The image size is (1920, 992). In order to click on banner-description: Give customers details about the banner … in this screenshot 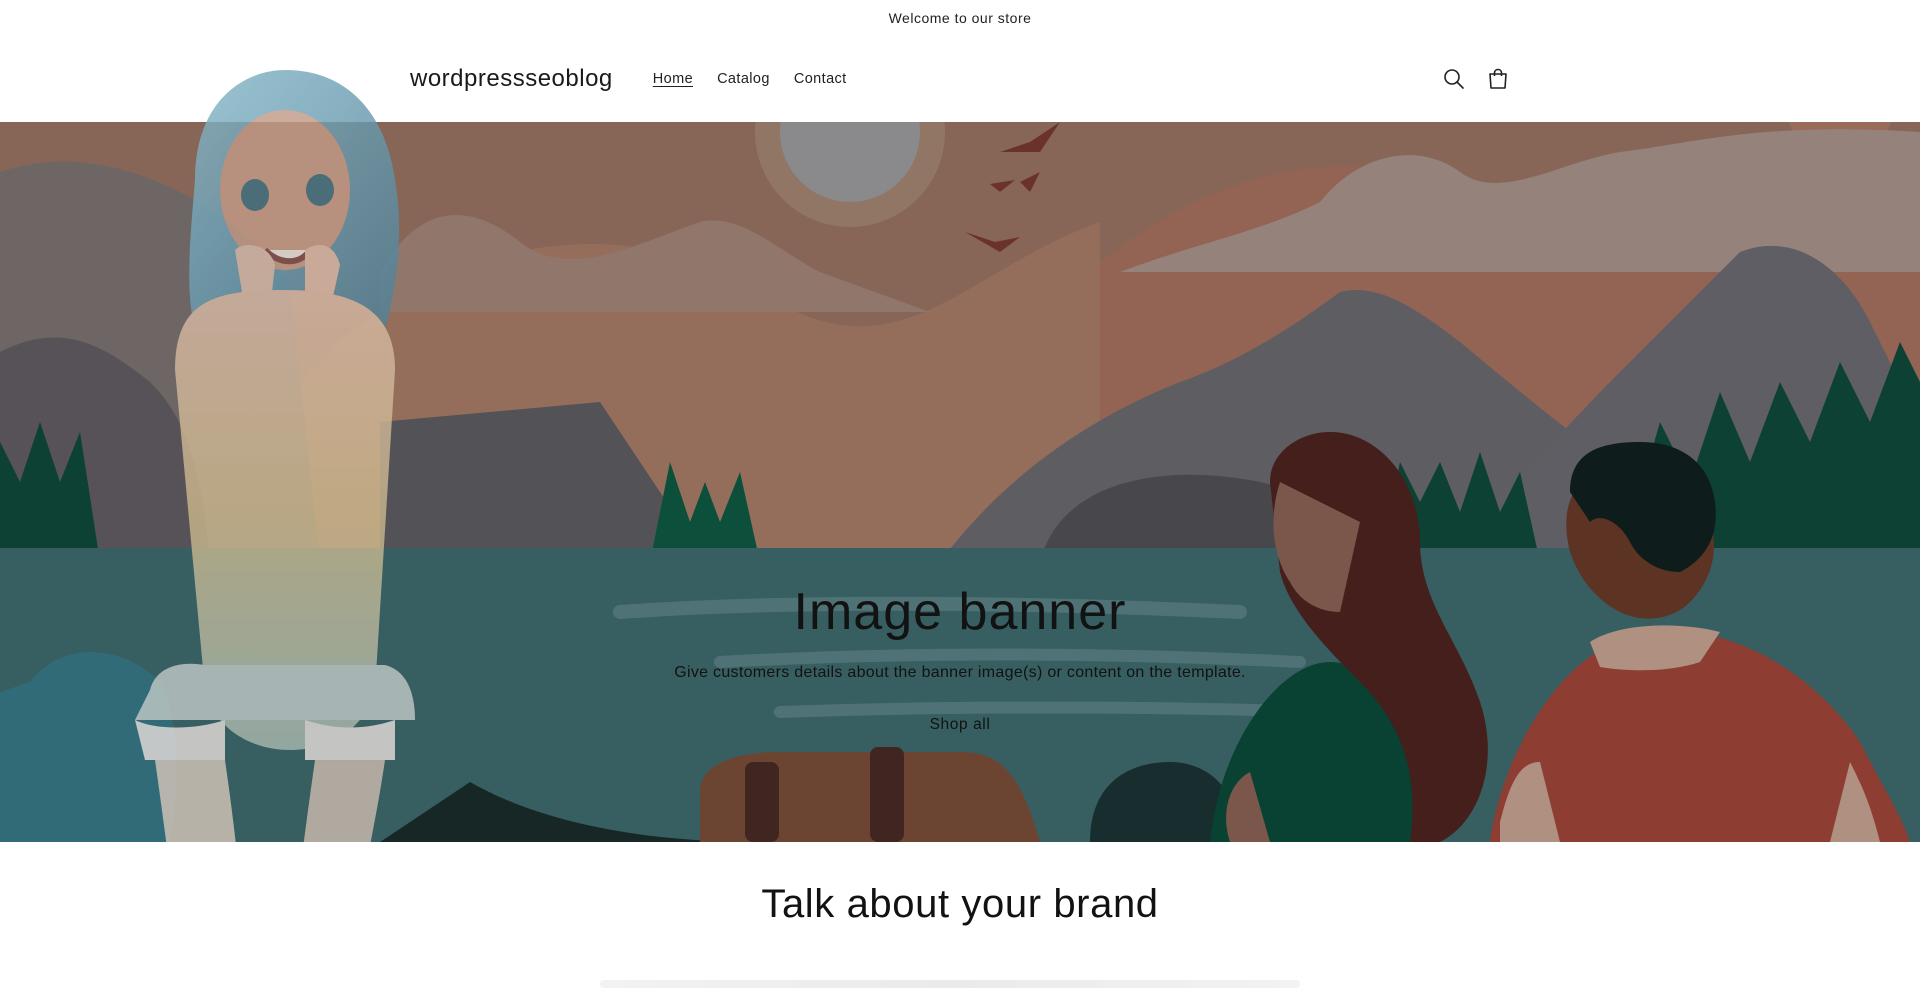, I will do `click(960, 672)`.